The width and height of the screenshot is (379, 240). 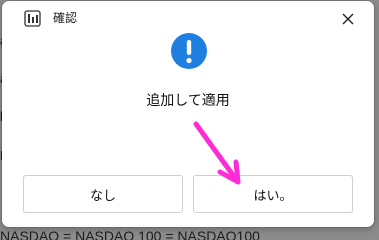 What do you see at coordinates (65, 18) in the screenshot?
I see `dialog-title: 確認` at bounding box center [65, 18].